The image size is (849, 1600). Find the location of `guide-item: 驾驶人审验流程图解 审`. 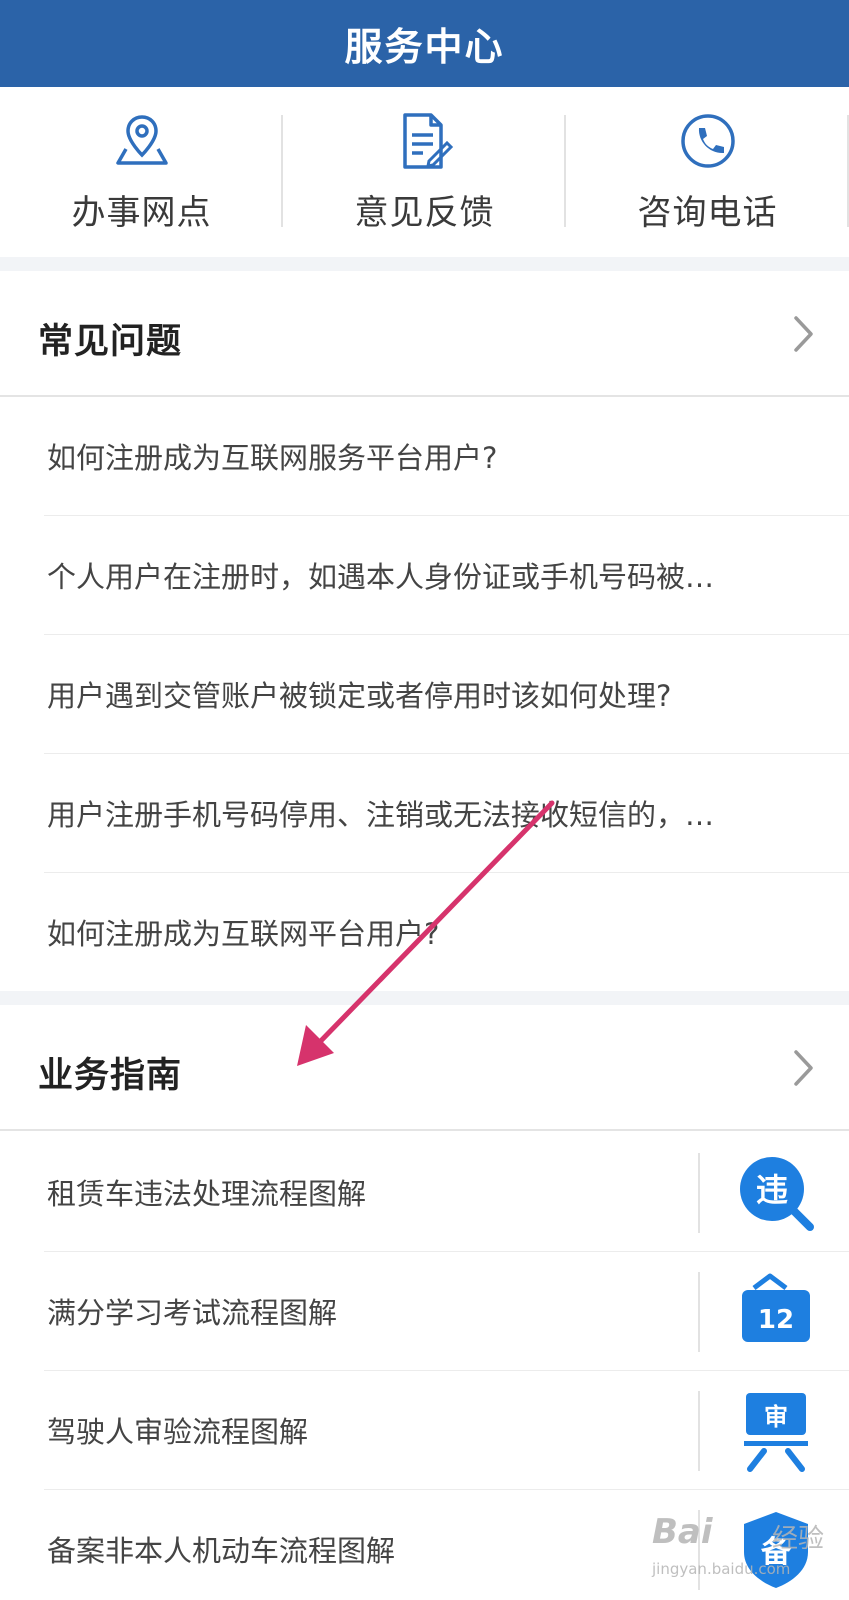

guide-item: 驾驶人审验流程图解 审 is located at coordinates (446, 1430).